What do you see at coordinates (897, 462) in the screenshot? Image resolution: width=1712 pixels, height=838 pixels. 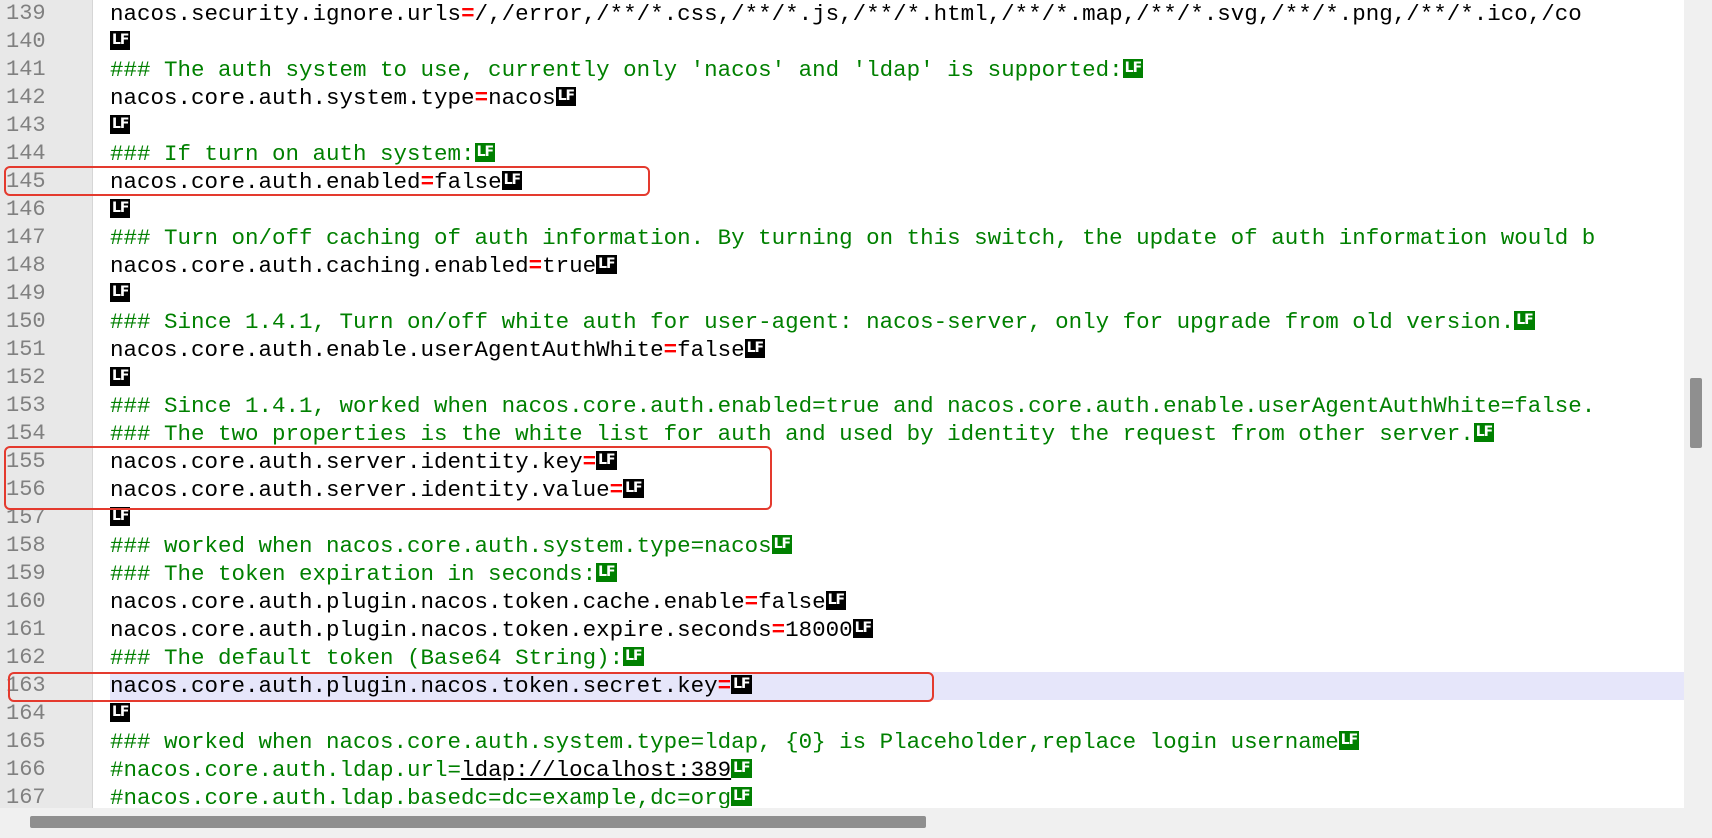 I see `line-text: nacos.core.auth.server.identity.key= LF` at bounding box center [897, 462].